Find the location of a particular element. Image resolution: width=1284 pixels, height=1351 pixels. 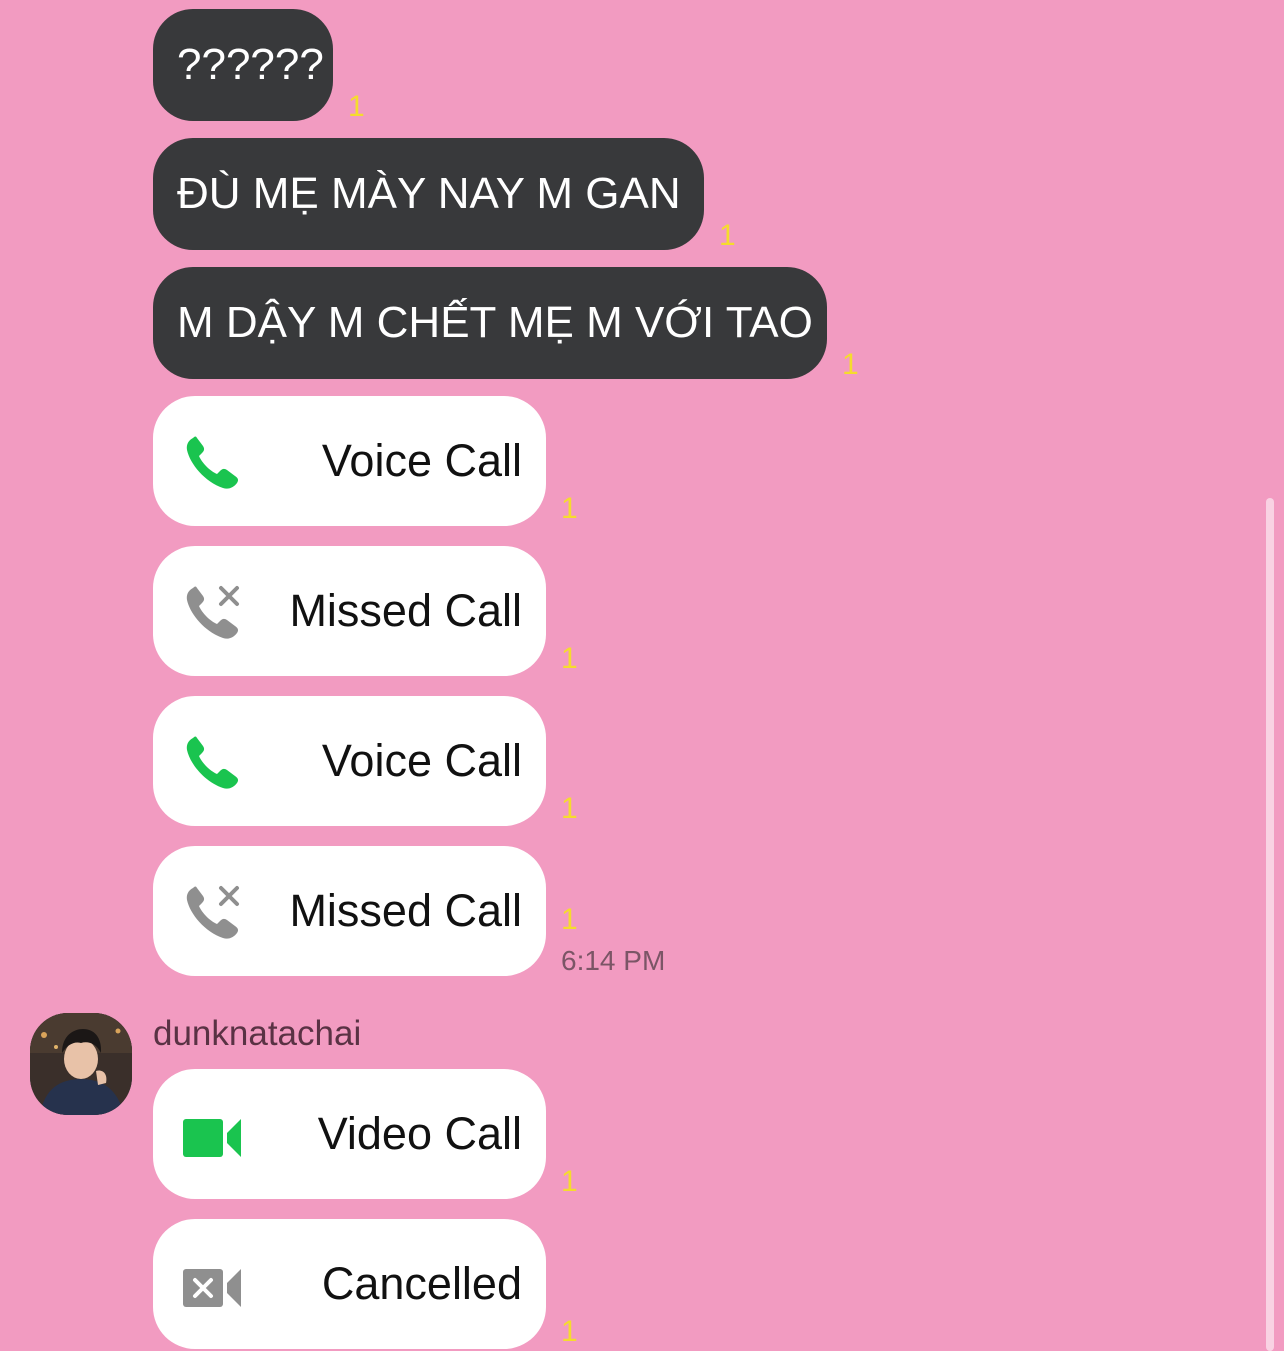

sender-name: dunknatachai is located at coordinates (257, 1033).